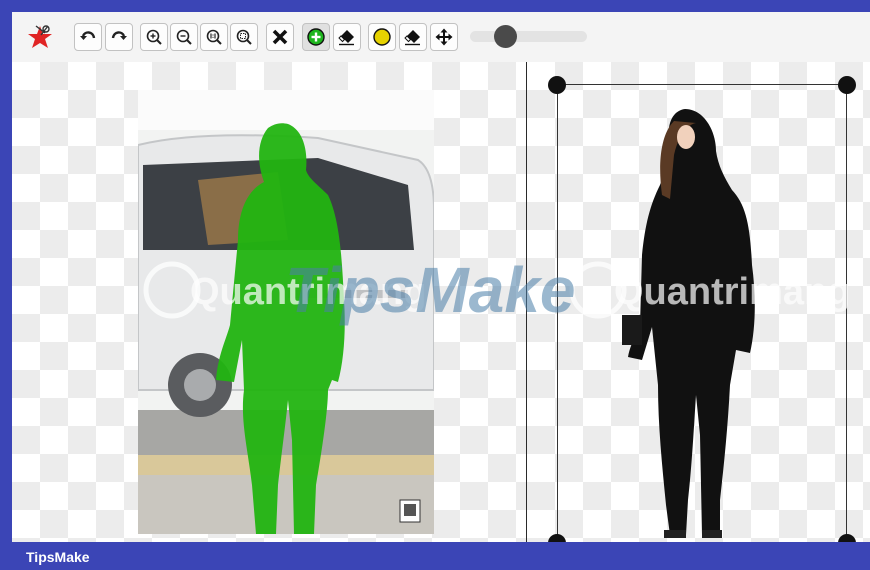 The height and width of the screenshot is (570, 870). Describe the element at coordinates (40, 36) in the screenshot. I see `app-logo-icon` at that location.